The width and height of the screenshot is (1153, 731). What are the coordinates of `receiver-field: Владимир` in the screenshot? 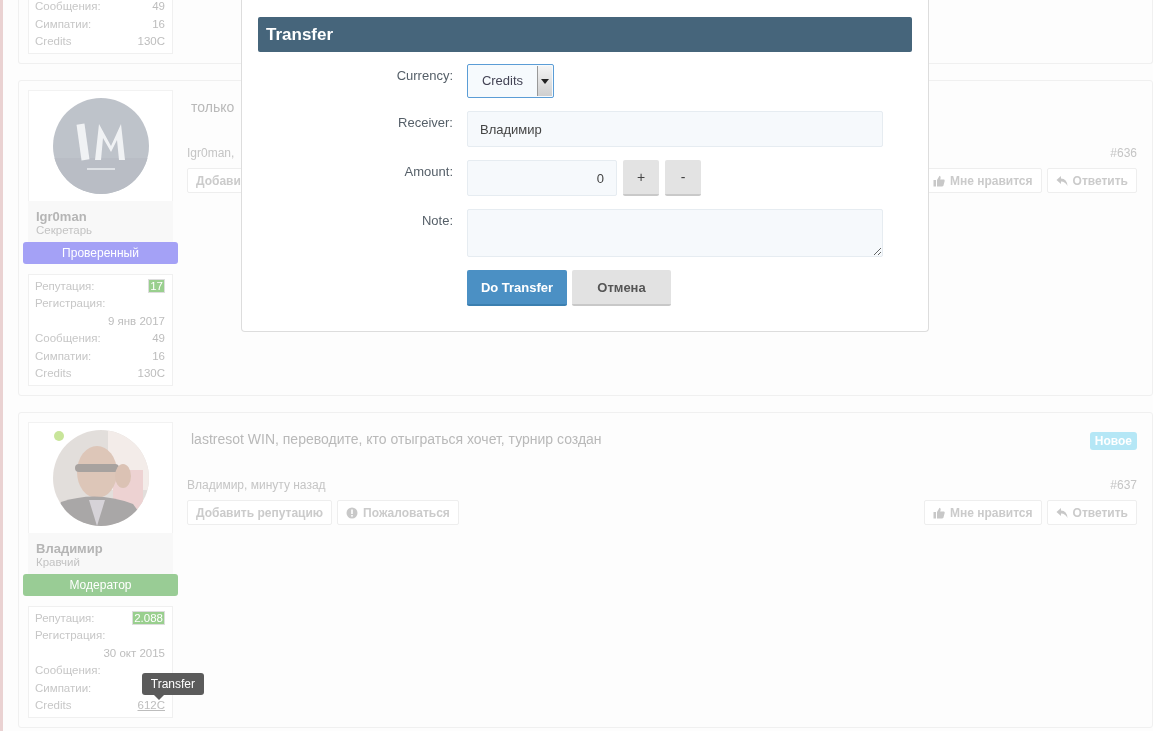 It's located at (675, 129).